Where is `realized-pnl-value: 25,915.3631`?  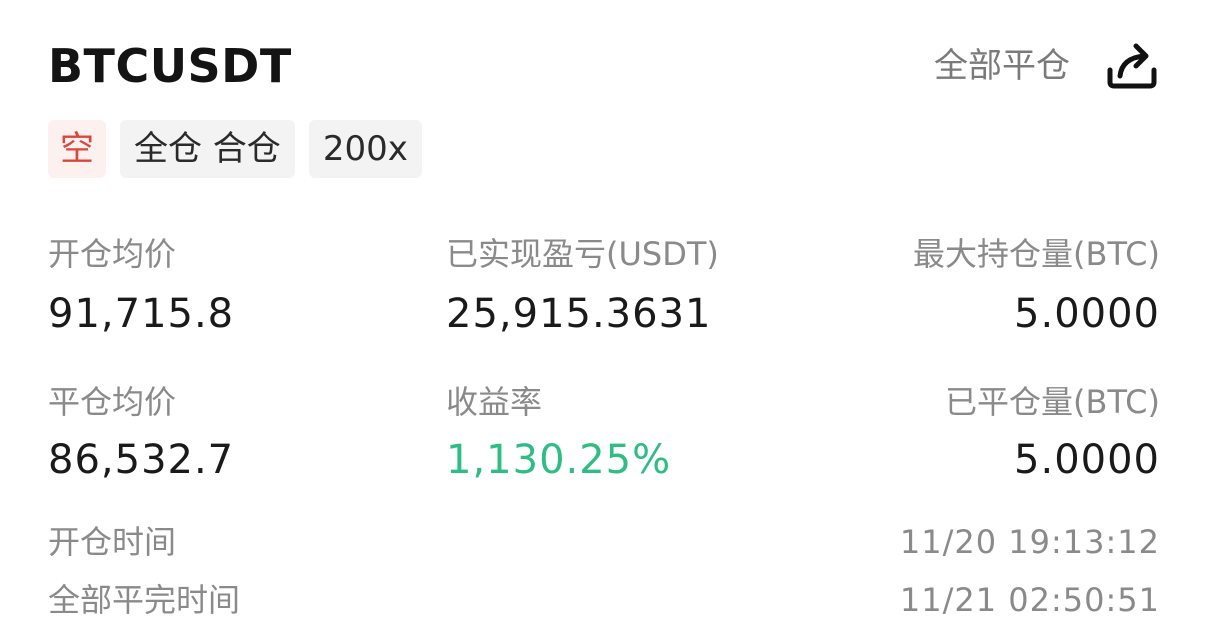 realized-pnl-value: 25,915.3631 is located at coordinates (579, 314).